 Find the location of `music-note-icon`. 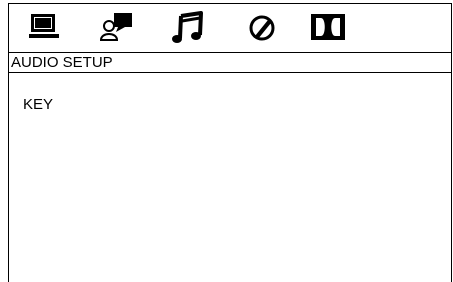

music-note-icon is located at coordinates (191, 28).